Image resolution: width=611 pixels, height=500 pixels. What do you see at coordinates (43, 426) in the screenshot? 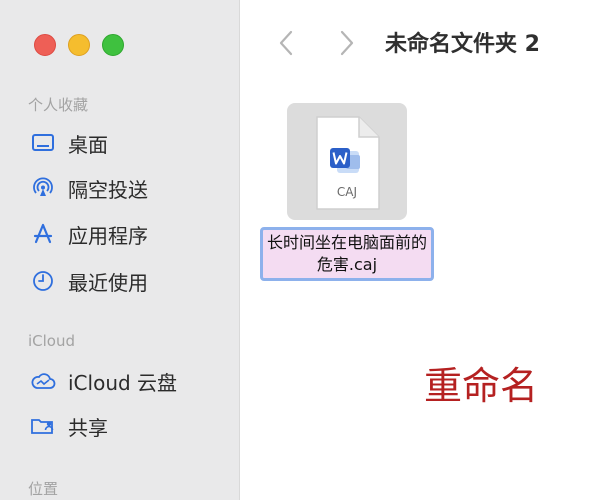
I see `shared-folder-icon` at bounding box center [43, 426].